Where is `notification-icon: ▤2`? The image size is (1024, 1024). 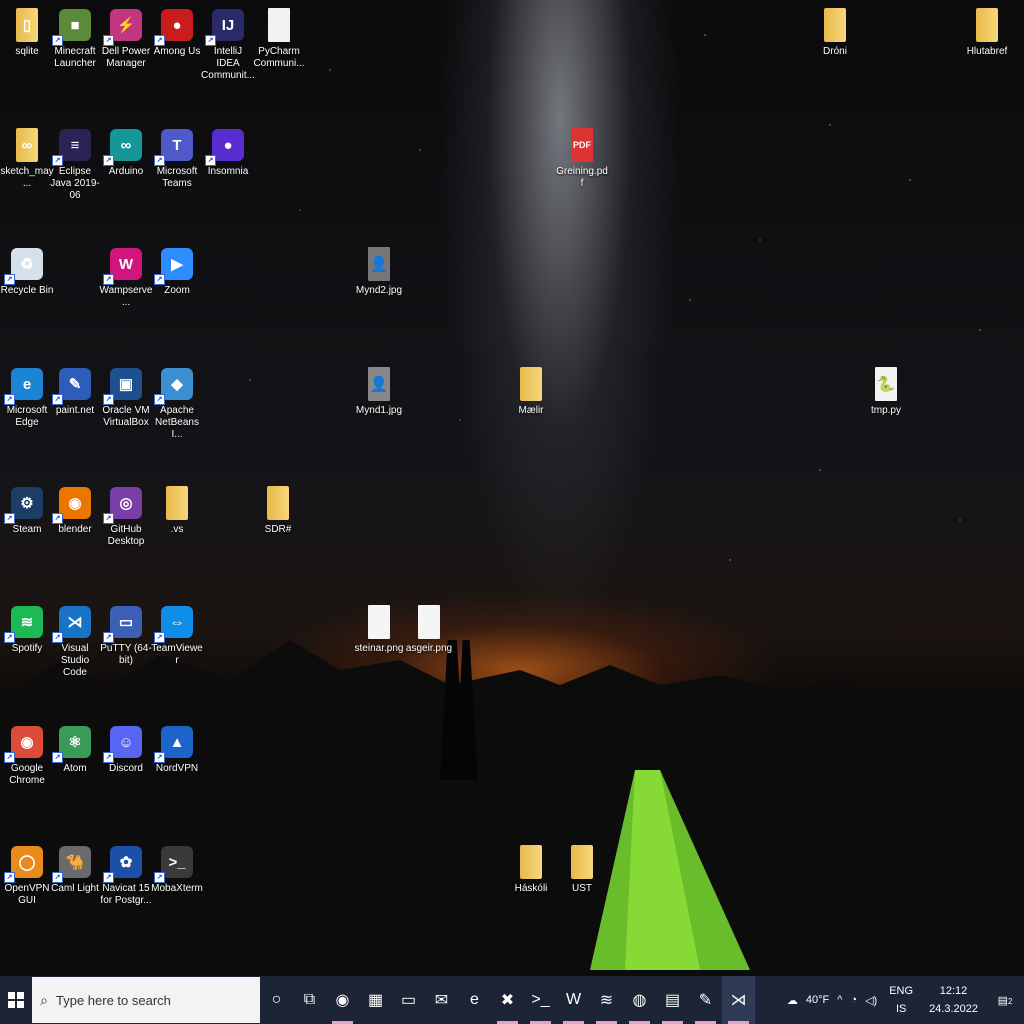
notification-icon: ▤2 is located at coordinates (1005, 1000).